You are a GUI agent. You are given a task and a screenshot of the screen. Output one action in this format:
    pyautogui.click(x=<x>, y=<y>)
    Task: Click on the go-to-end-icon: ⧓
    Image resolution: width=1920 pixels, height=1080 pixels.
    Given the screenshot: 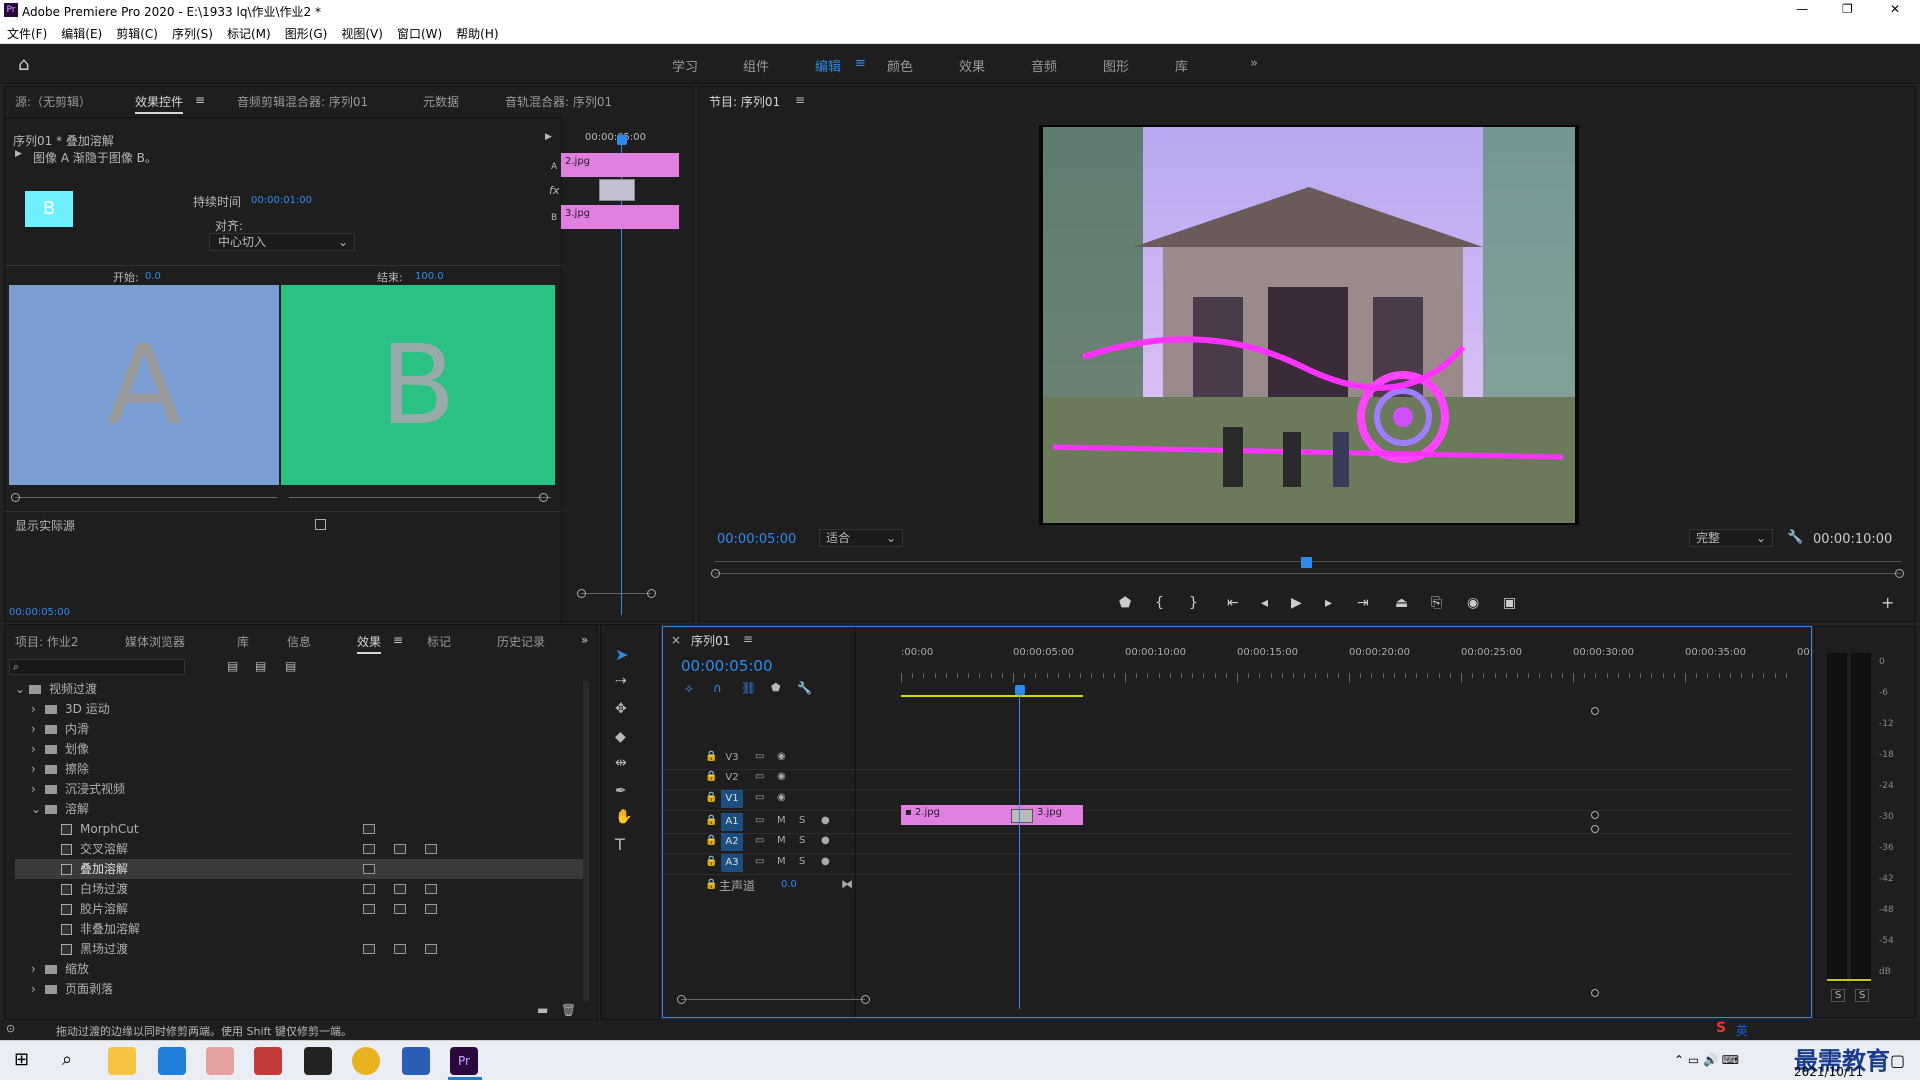 What is the action you would take?
    pyautogui.click(x=847, y=884)
    